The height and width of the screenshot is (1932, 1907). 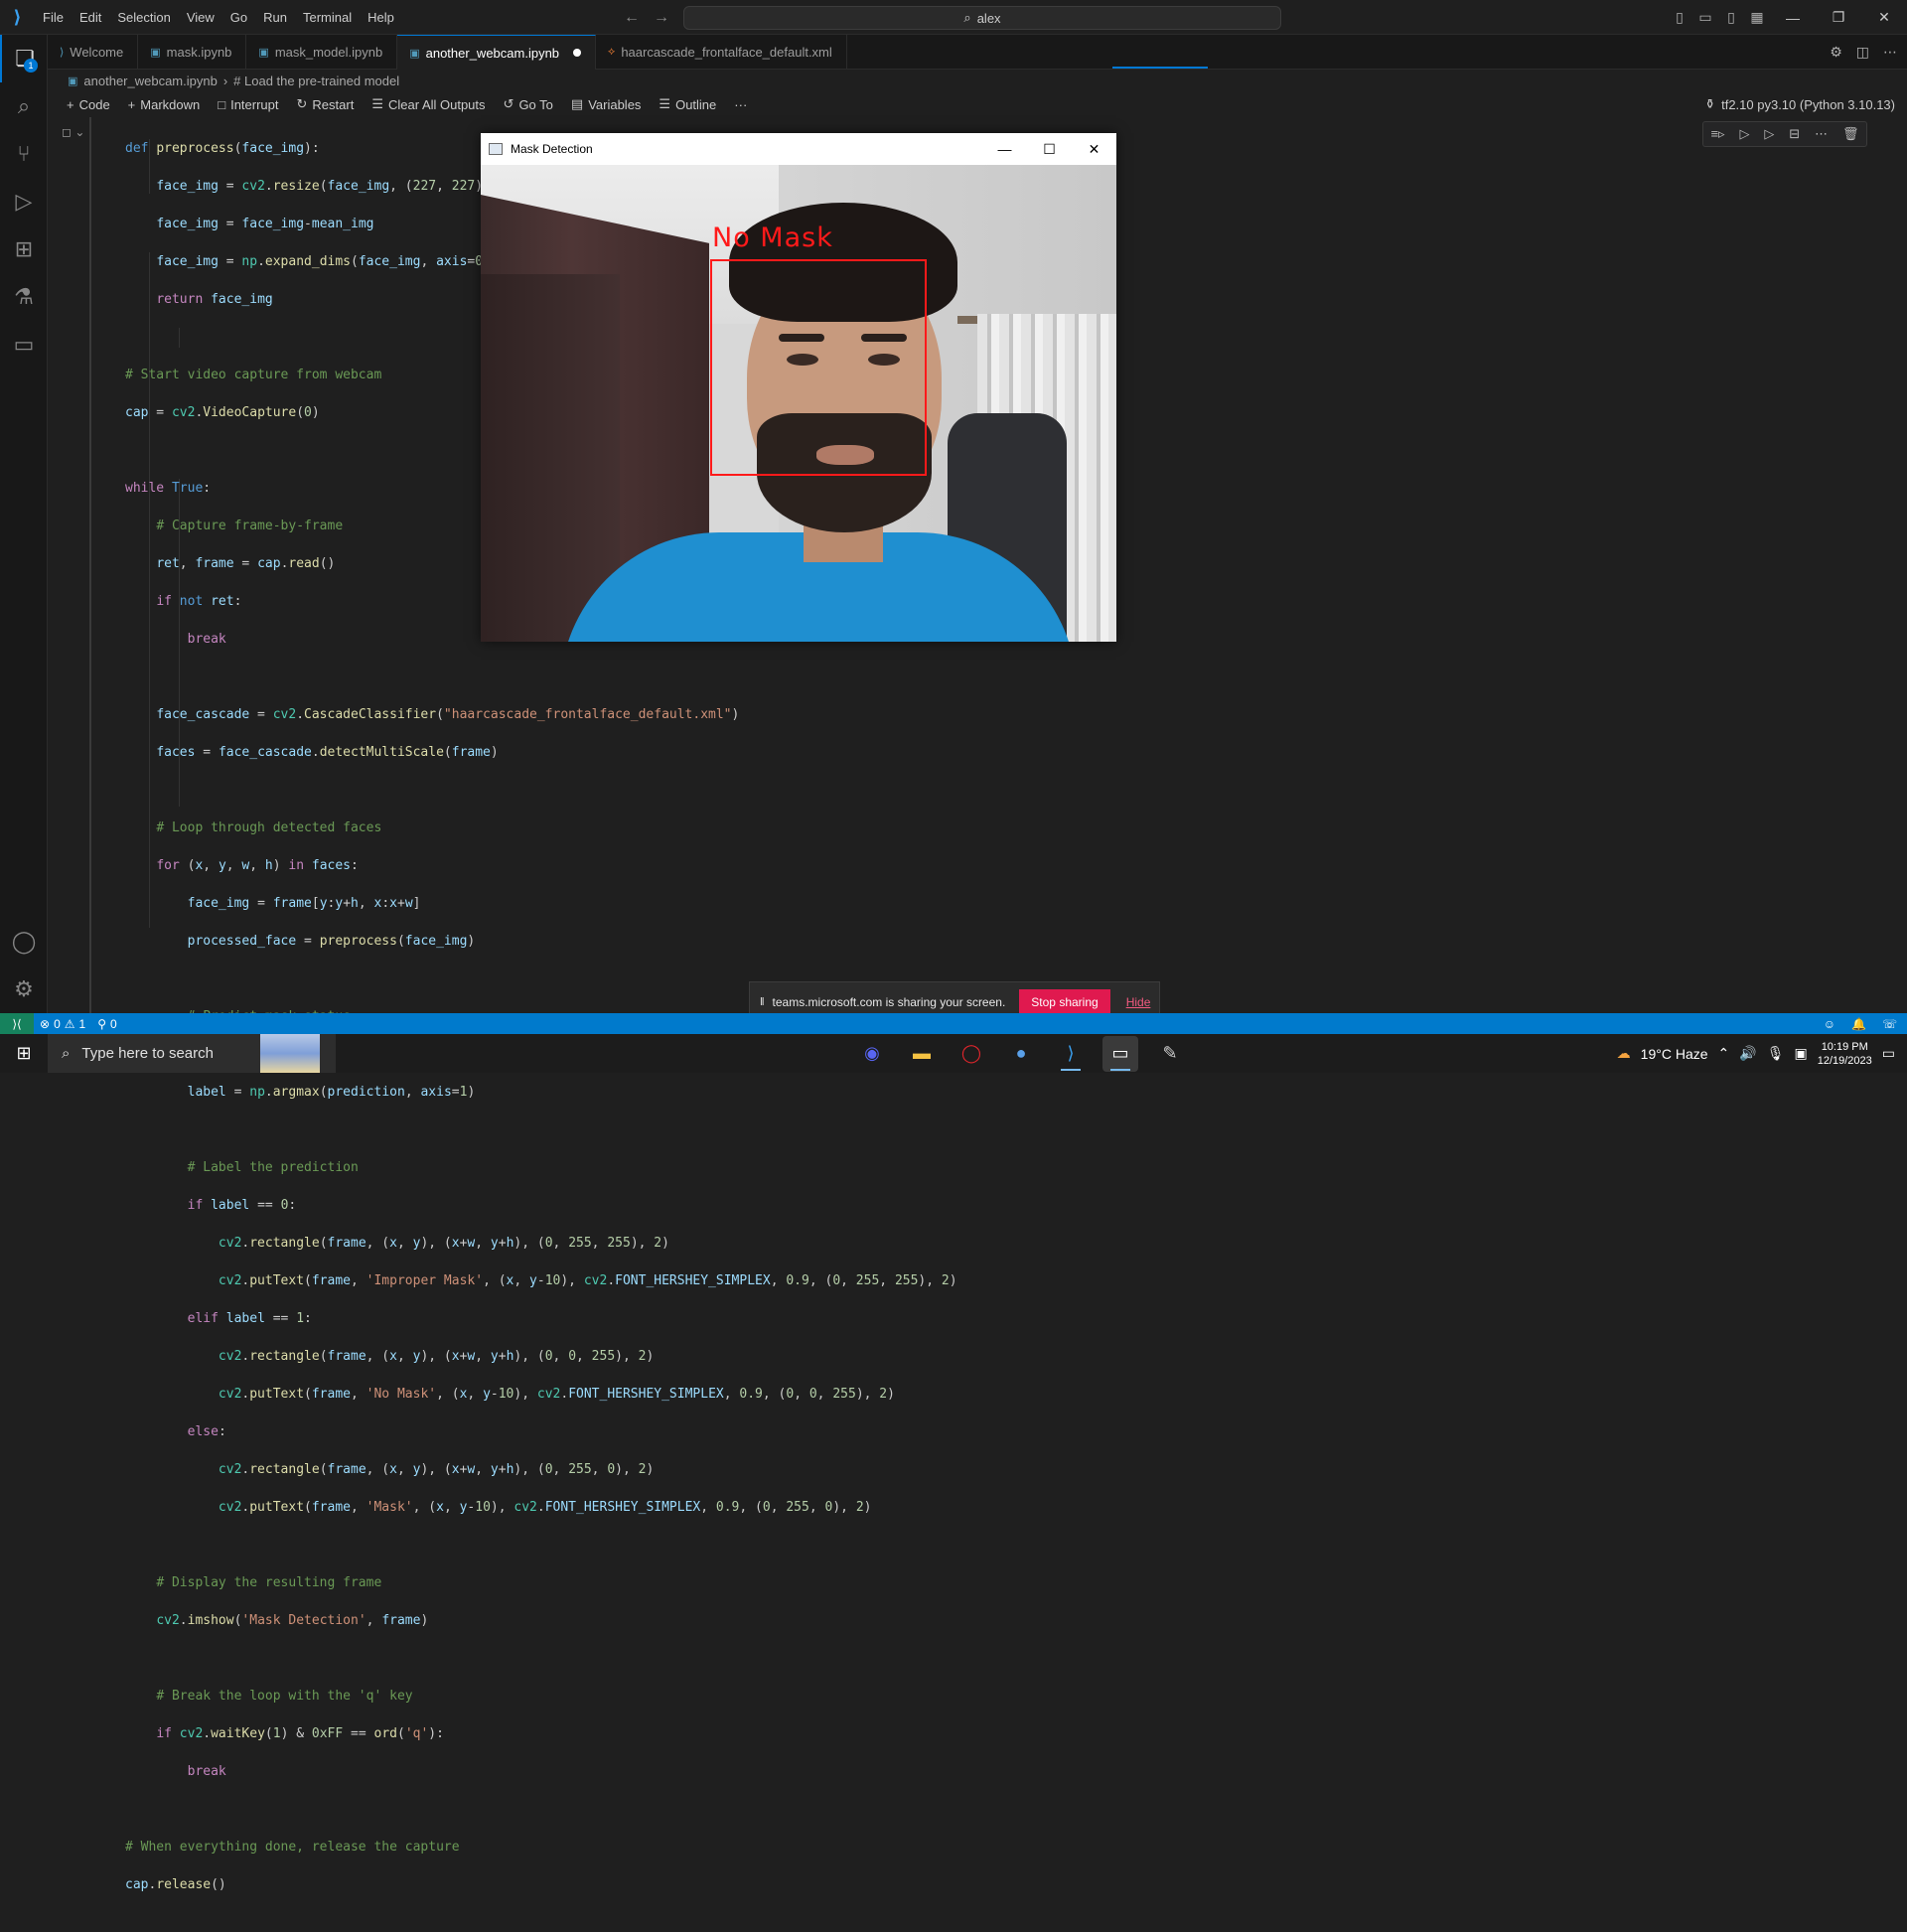 What do you see at coordinates (24, 249) in the screenshot?
I see `extensions-icon: ⊞` at bounding box center [24, 249].